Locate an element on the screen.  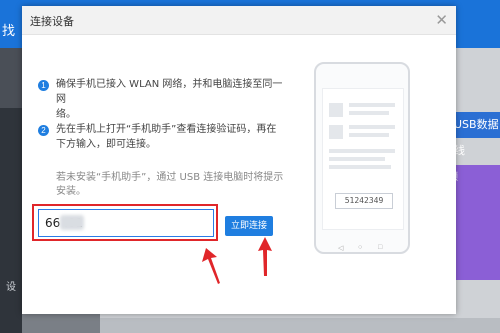
phone-back-icon: ◁ is located at coordinates (341, 248).